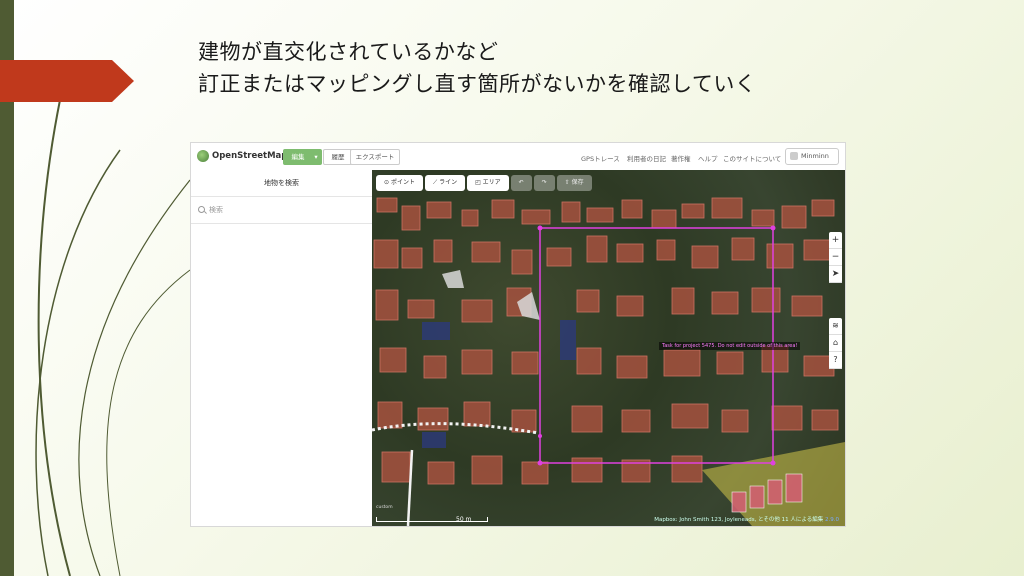  What do you see at coordinates (835, 240) in the screenshot?
I see `zoom-in-button: +` at bounding box center [835, 240].